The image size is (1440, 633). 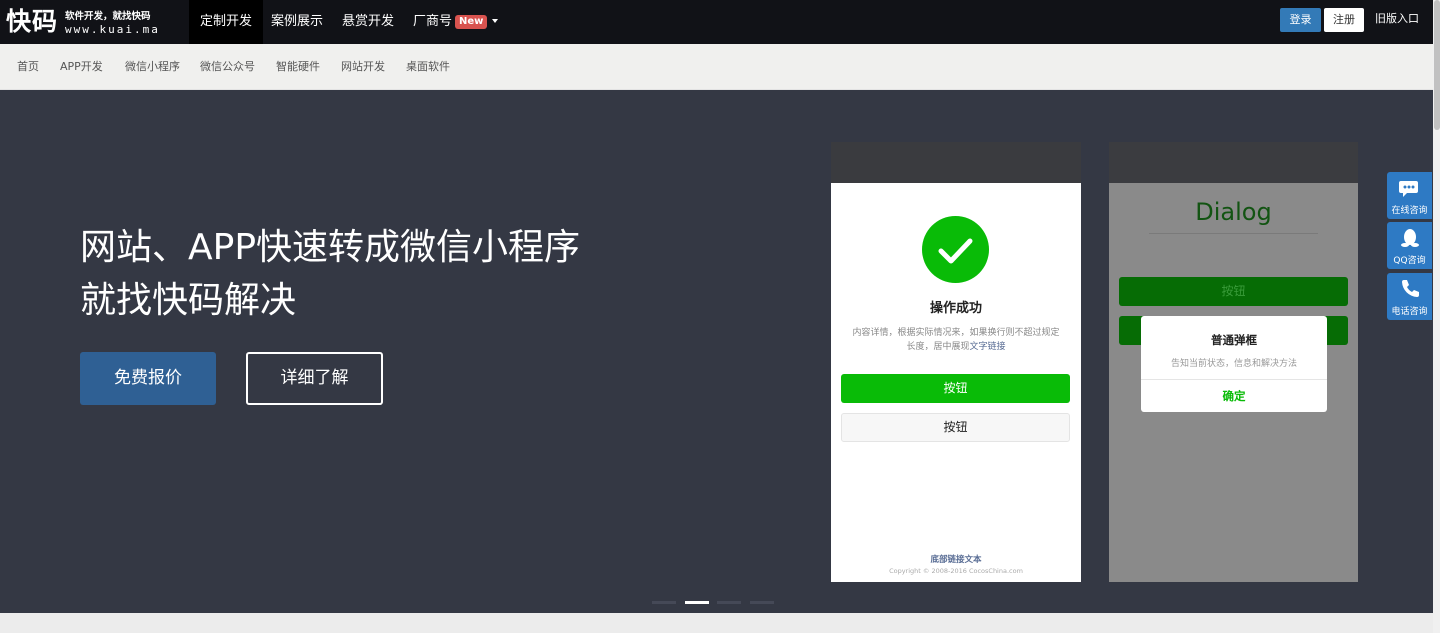 What do you see at coordinates (471, 22) in the screenshot?
I see `new-badge: New` at bounding box center [471, 22].